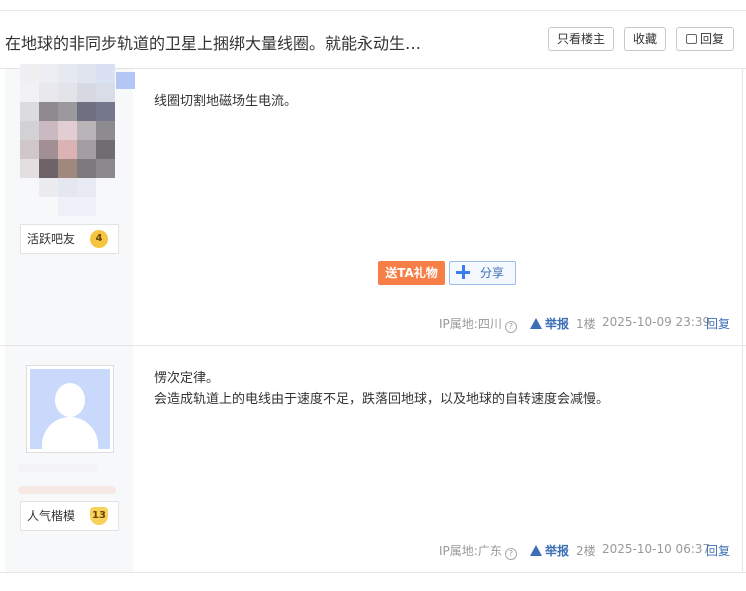 This screenshot has width=746, height=591. Describe the element at coordinates (99, 516) in the screenshot. I see `level-icon: 13` at that location.